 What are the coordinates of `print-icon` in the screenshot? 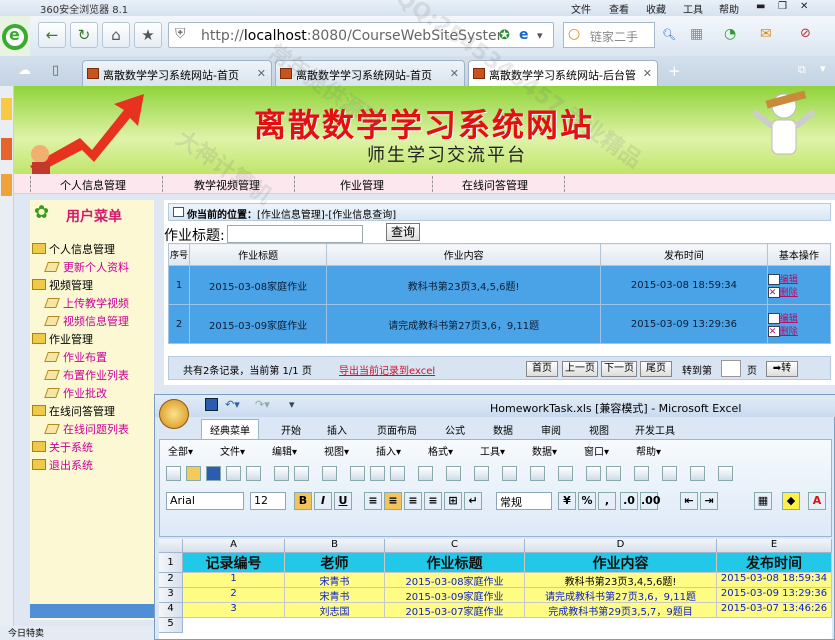 It's located at (281, 473).